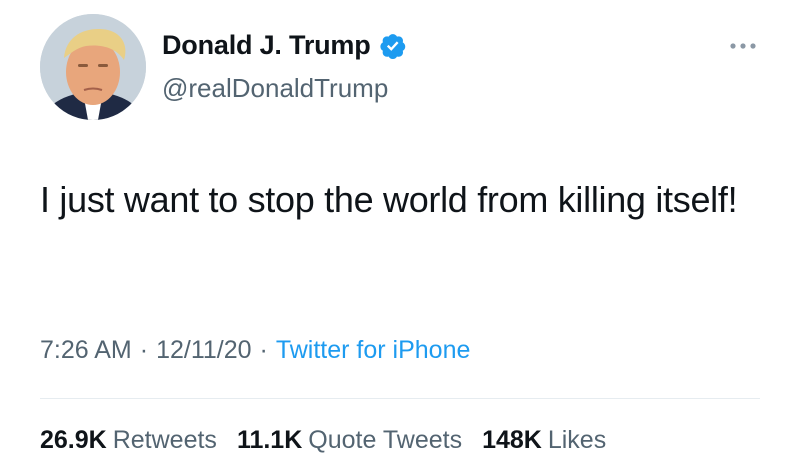 The height and width of the screenshot is (455, 800). I want to click on retweets-label: Retweets, so click(164, 440).